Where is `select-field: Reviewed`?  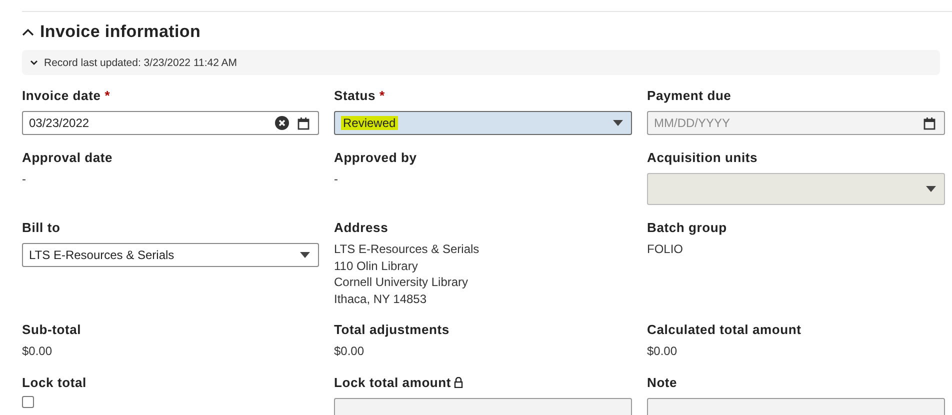 select-field: Reviewed is located at coordinates (483, 123).